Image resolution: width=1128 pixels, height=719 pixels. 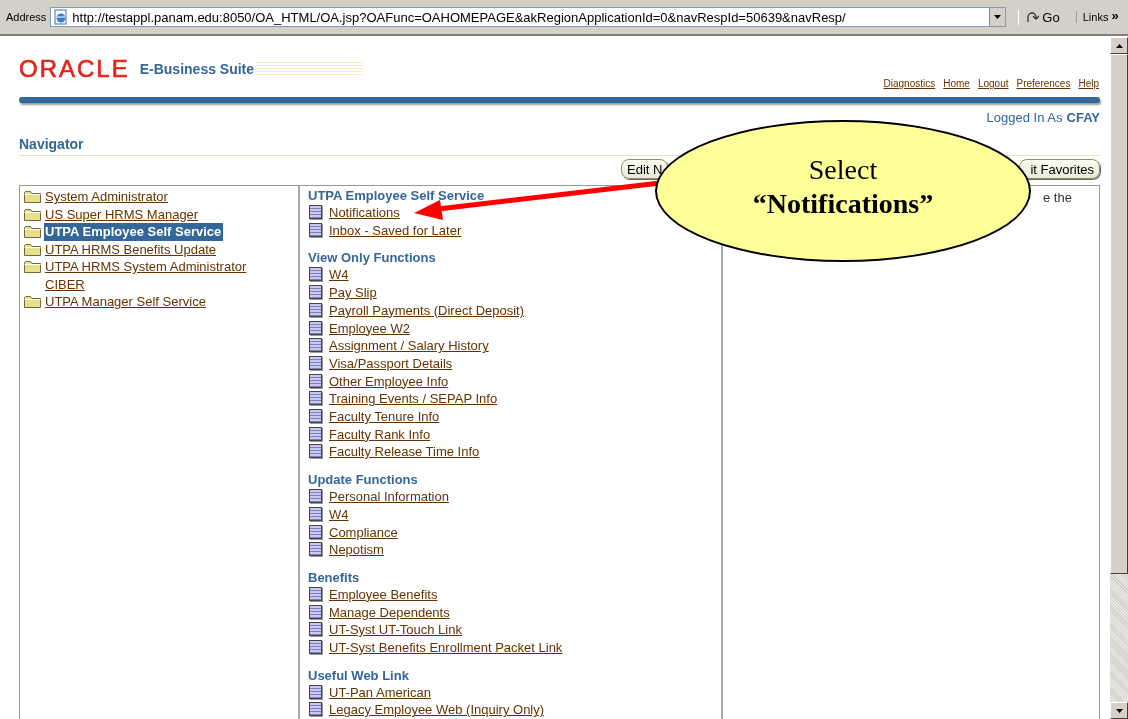 What do you see at coordinates (1088, 83) in the screenshot?
I see `global-link: Help` at bounding box center [1088, 83].